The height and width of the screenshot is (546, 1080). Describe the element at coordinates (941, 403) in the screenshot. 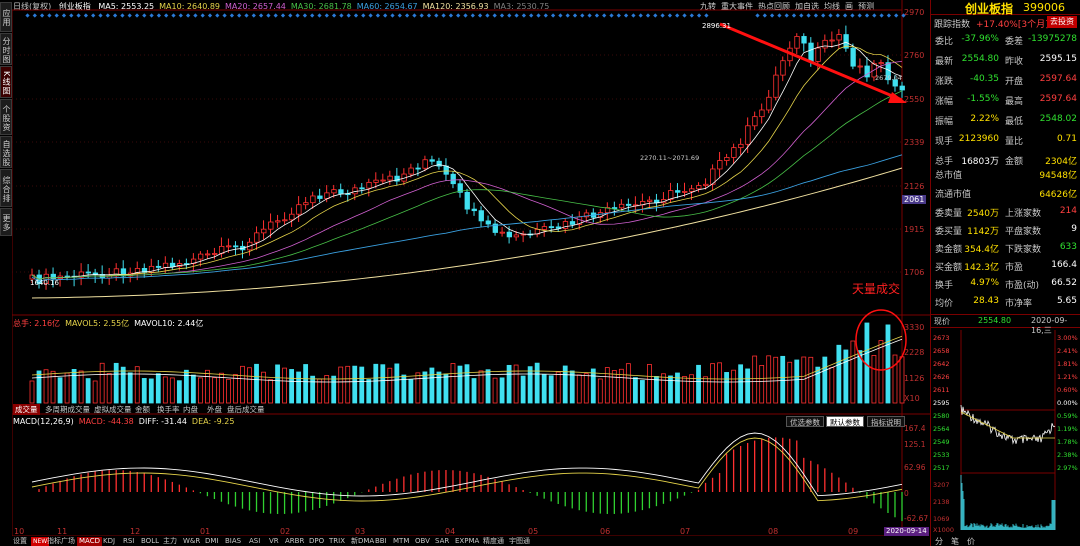

I see `mini-tick: 2595` at that location.